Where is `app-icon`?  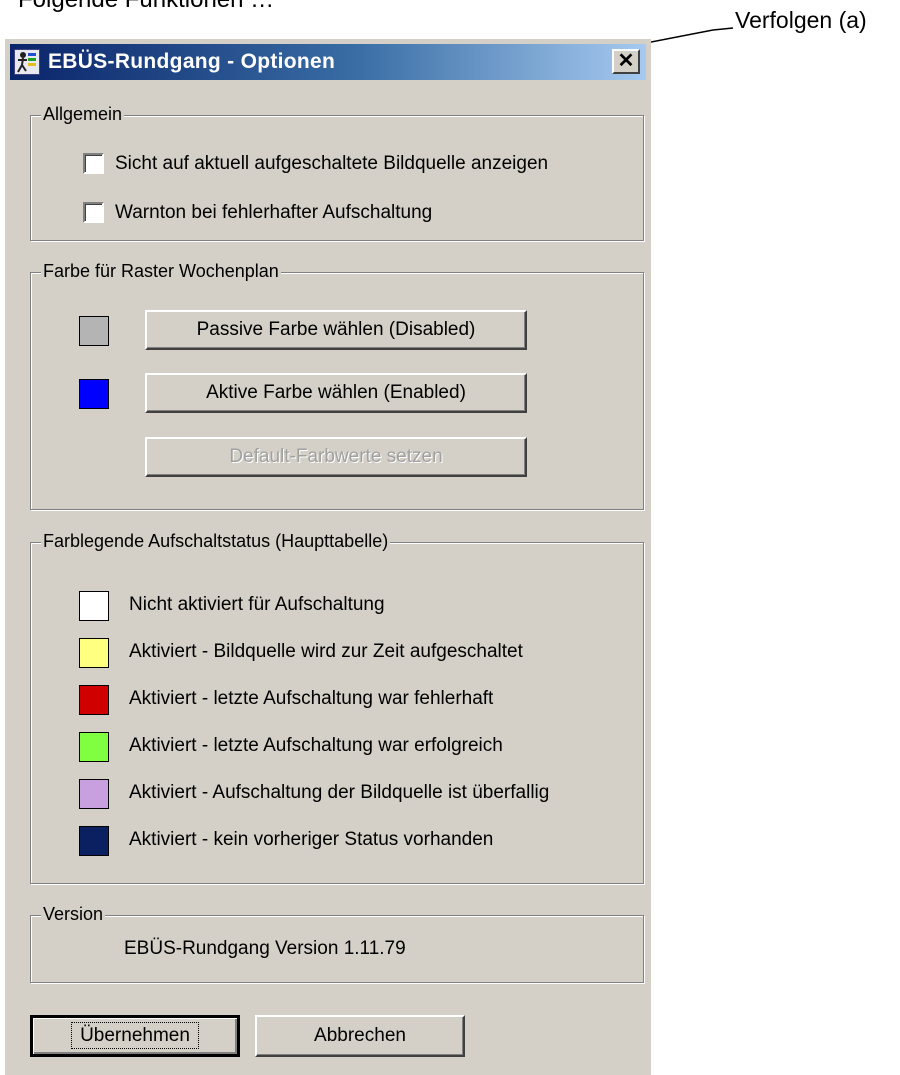
app-icon is located at coordinates (27, 62).